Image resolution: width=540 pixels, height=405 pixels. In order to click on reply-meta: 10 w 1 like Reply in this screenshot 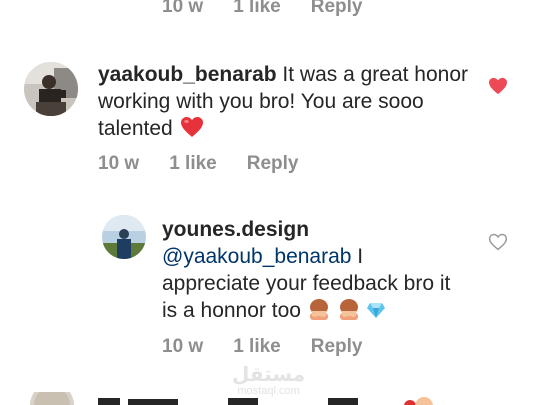, I will do `click(277, 347)`.